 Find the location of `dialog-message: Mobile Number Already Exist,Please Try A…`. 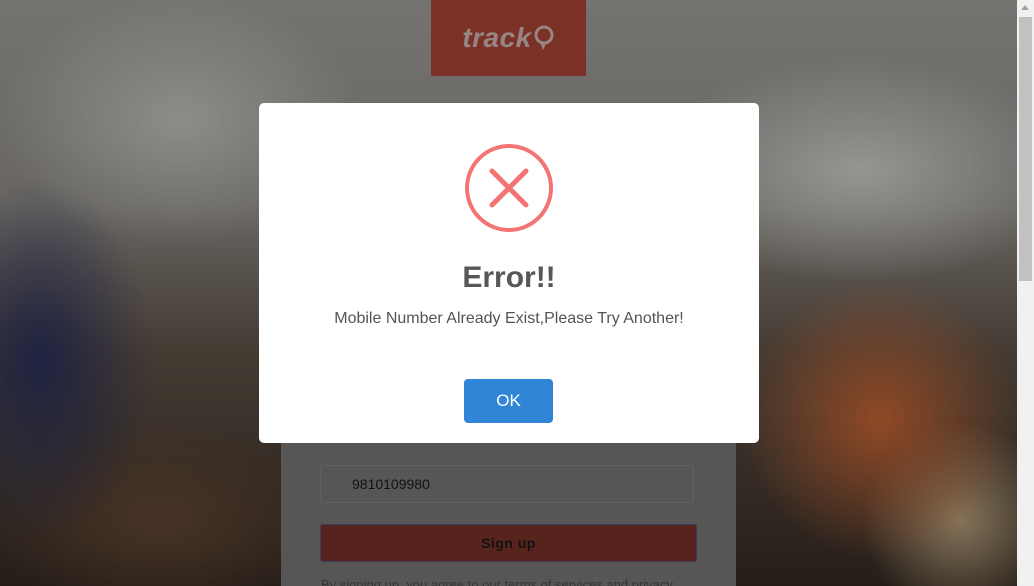

dialog-message: Mobile Number Already Exist,Please Try A… is located at coordinates (509, 318).